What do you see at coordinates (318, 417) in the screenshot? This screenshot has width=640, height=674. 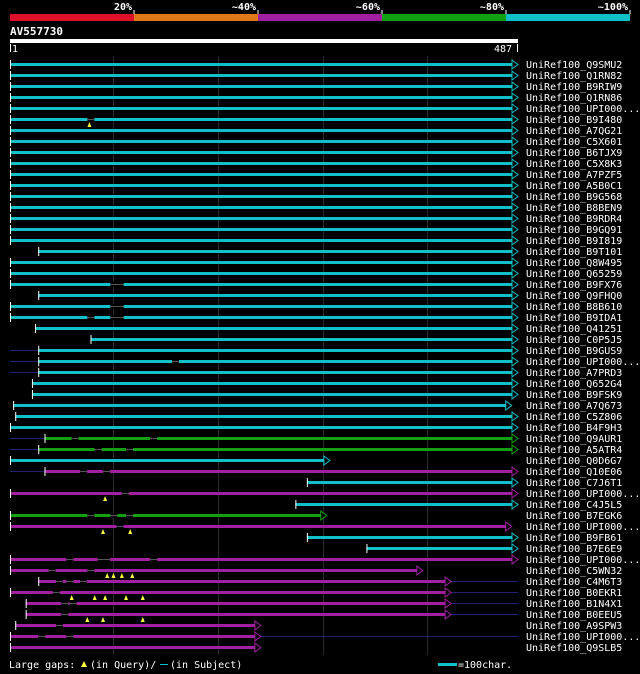 I see `hit-row: UniRef100_C5Z806` at bounding box center [318, 417].